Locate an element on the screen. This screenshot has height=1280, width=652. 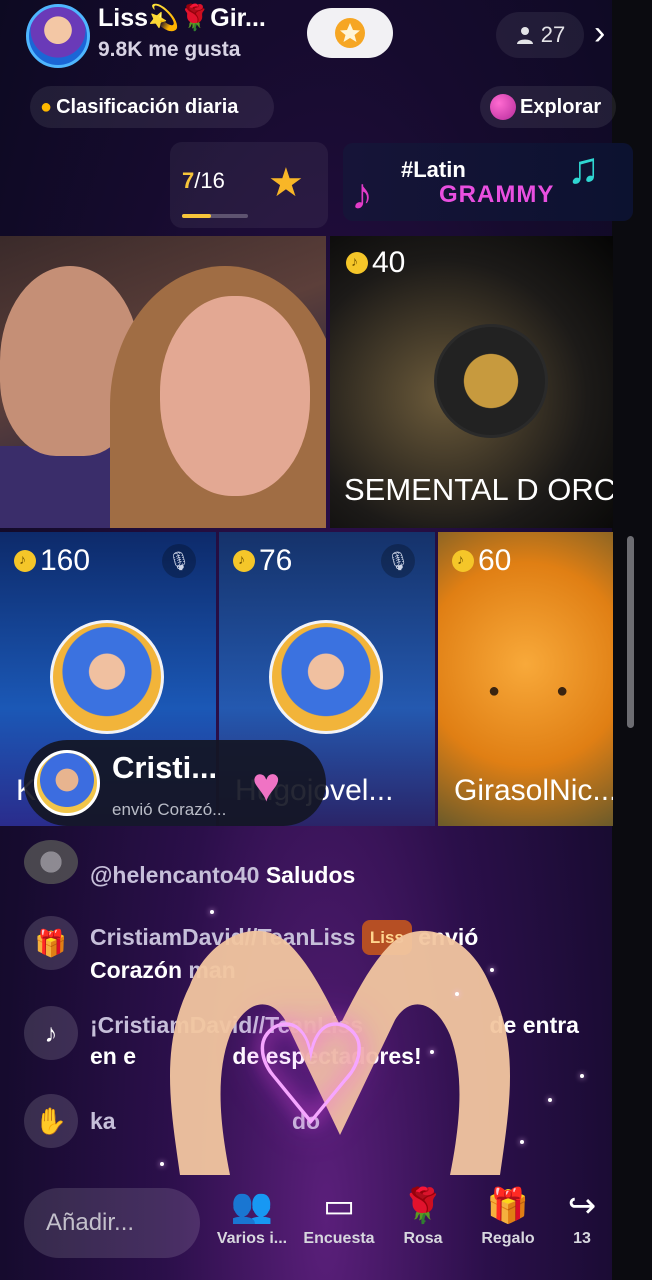
viewer-count-button: 27 is located at coordinates (540, 35).